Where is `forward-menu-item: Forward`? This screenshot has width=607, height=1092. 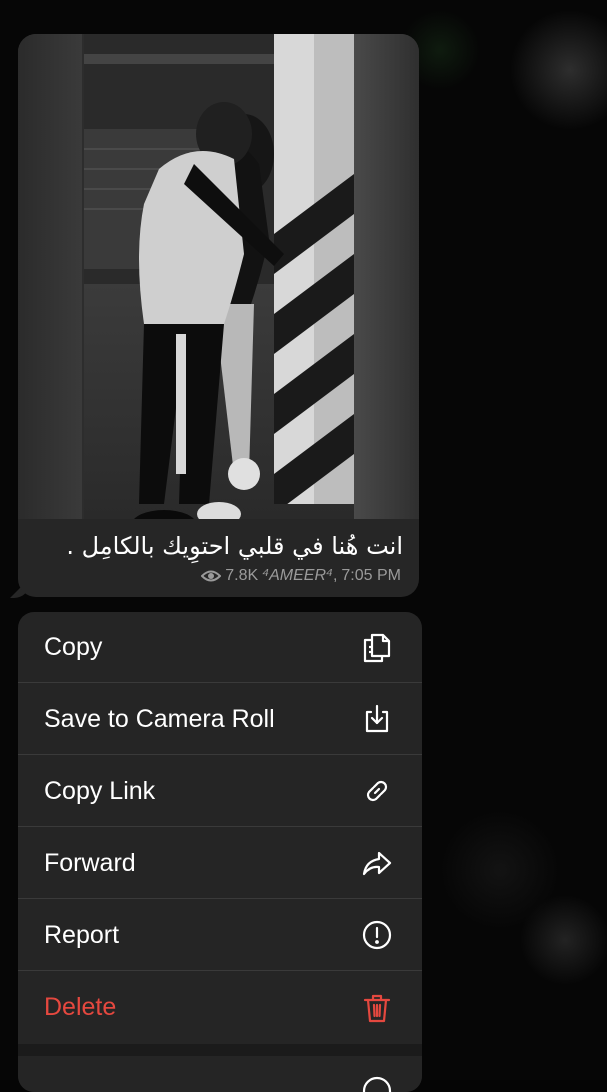 forward-menu-item: Forward is located at coordinates (220, 863).